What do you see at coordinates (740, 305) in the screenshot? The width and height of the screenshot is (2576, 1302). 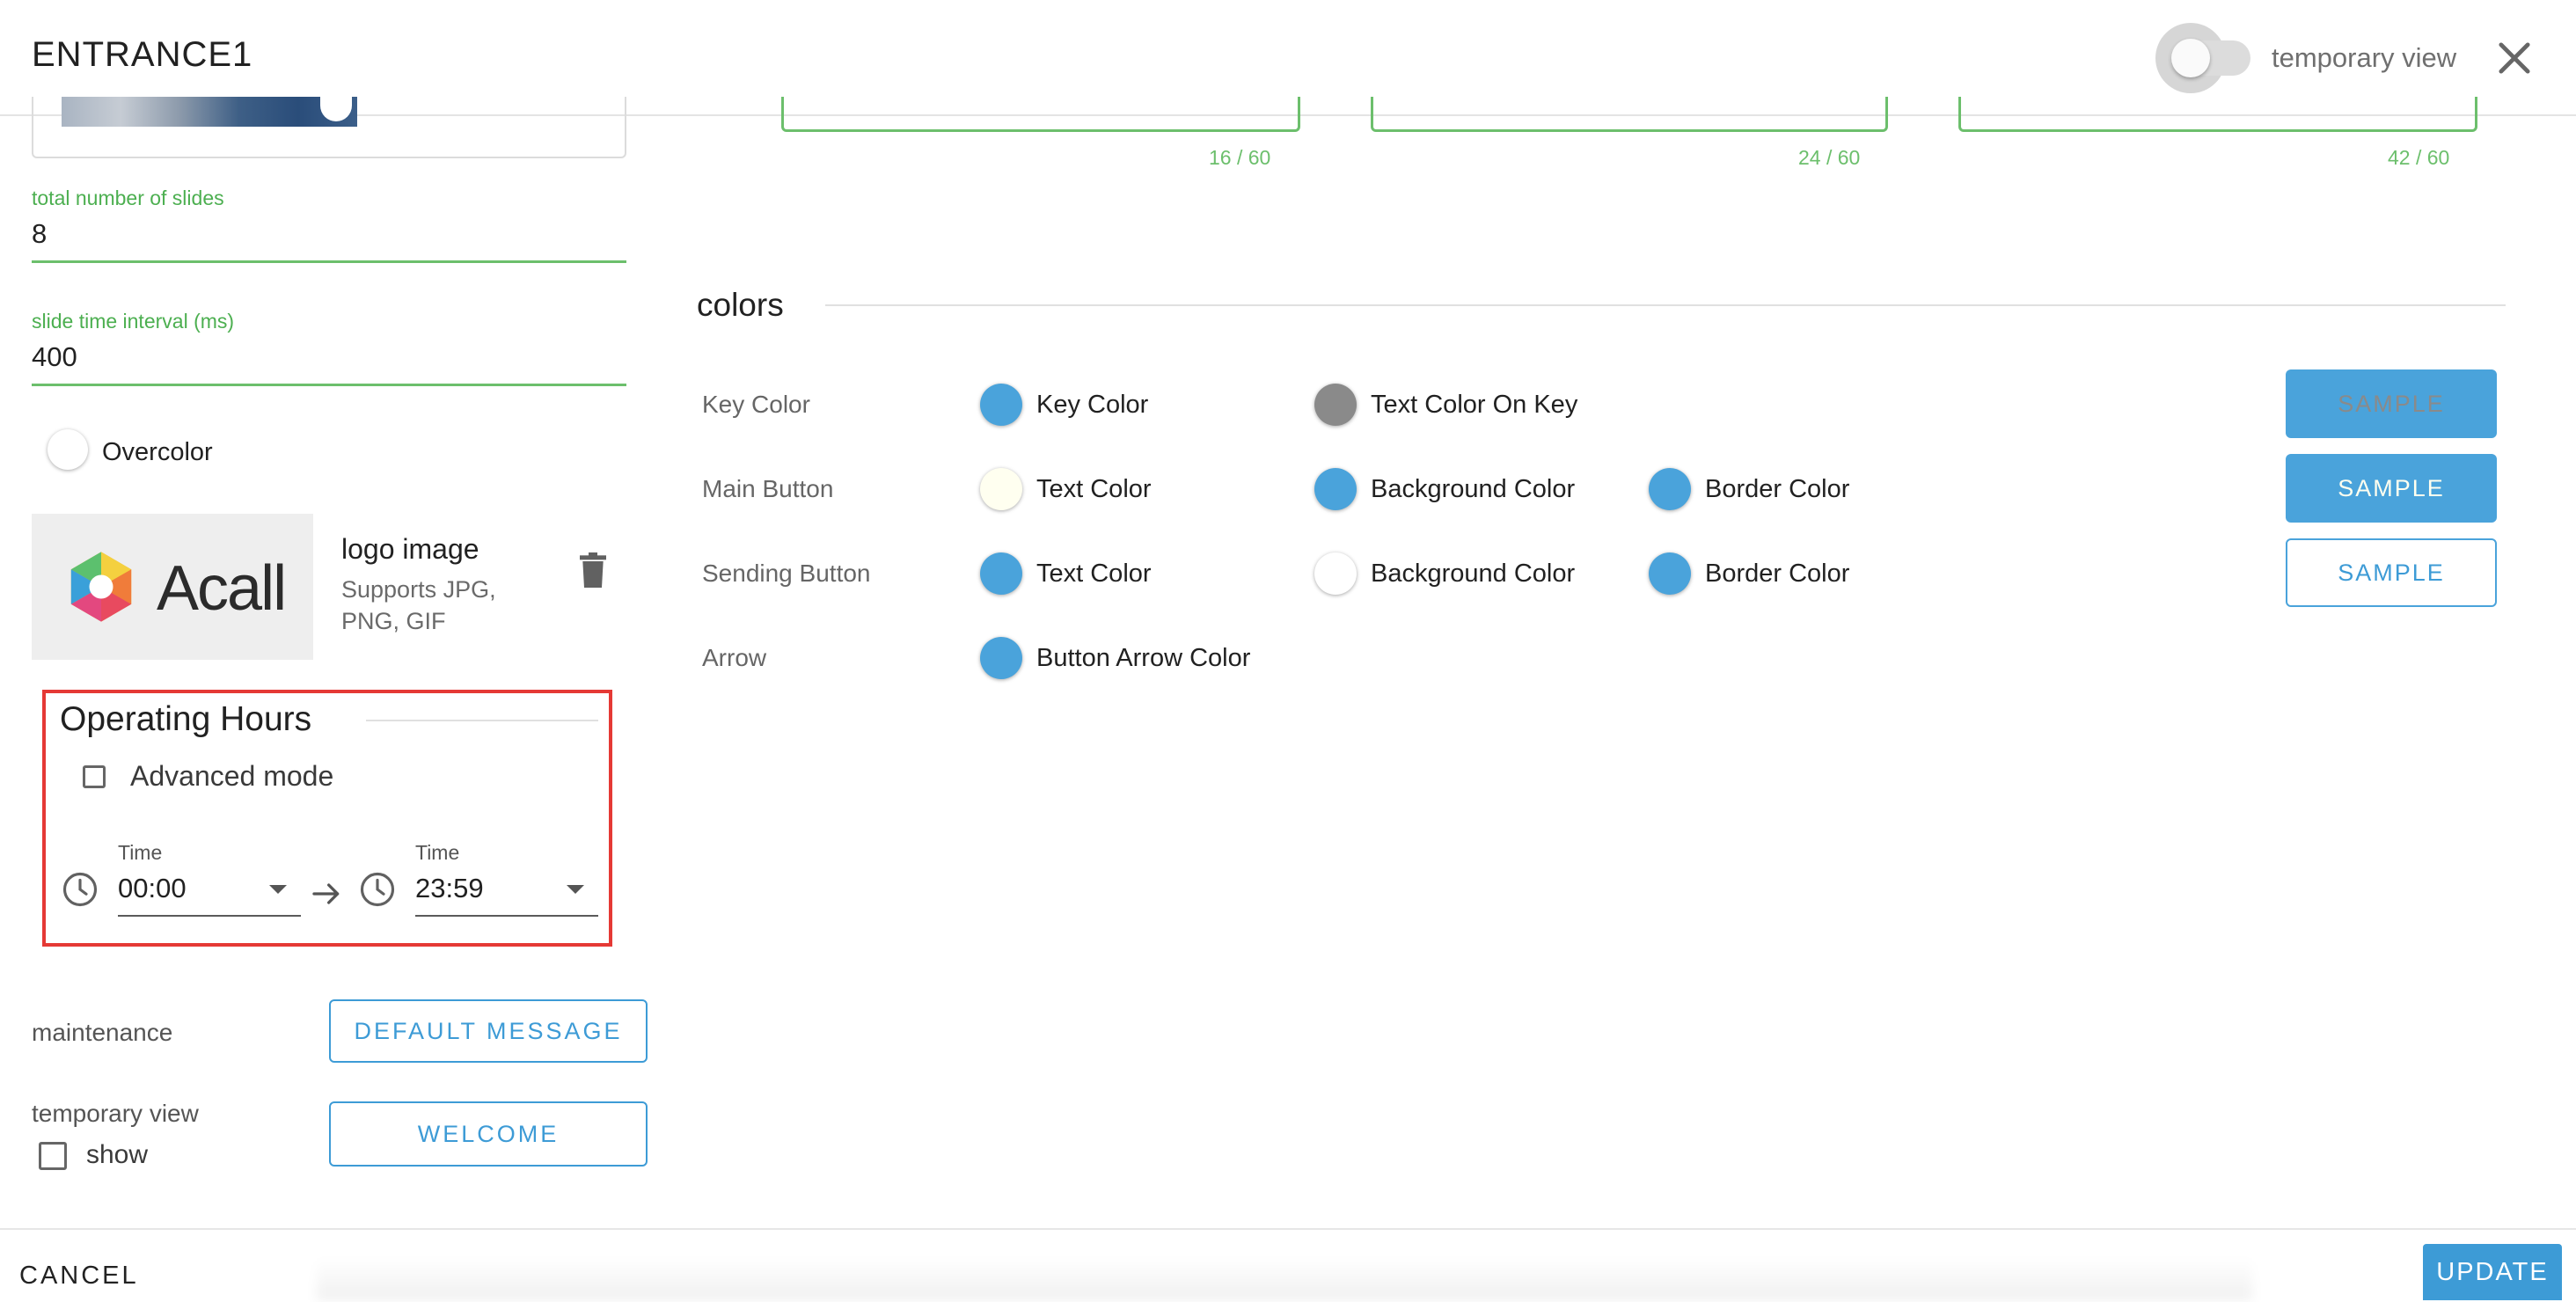 I see `colors-section-title: colors` at bounding box center [740, 305].